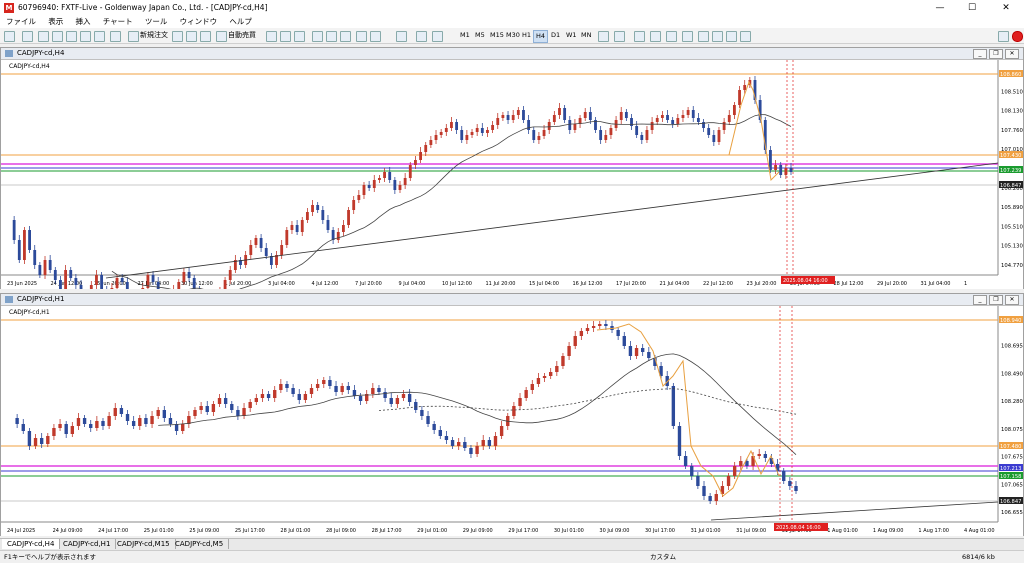 The height and width of the screenshot is (563, 1024). Describe the element at coordinates (1012, 458) in the screenshot. I see `price-tick-label: 107.675` at that location.